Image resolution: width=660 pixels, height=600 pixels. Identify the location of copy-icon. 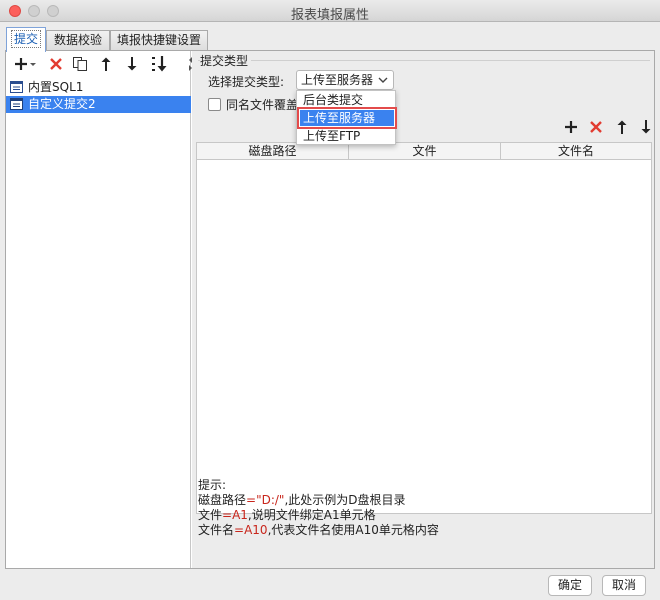
(80, 64).